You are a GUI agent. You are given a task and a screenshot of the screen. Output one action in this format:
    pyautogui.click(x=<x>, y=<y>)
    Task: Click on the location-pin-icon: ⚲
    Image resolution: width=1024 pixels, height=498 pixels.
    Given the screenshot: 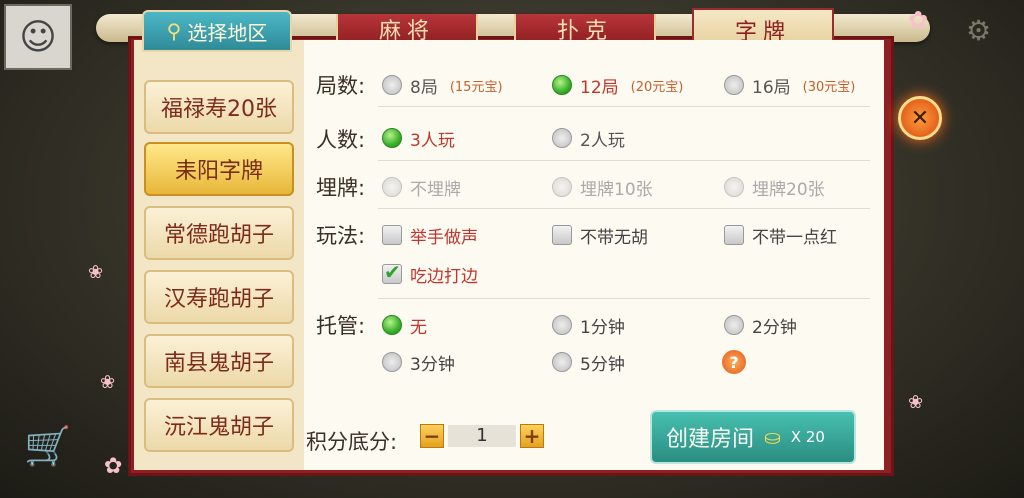 What is the action you would take?
    pyautogui.click(x=174, y=31)
    